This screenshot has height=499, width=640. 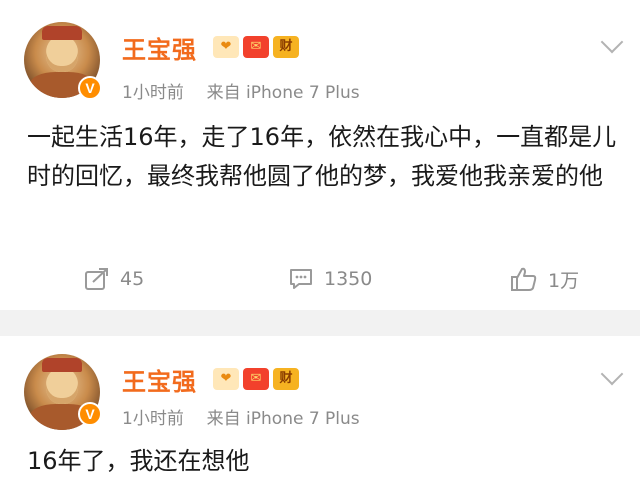 What do you see at coordinates (320, 323) in the screenshot?
I see `post-divider` at bounding box center [320, 323].